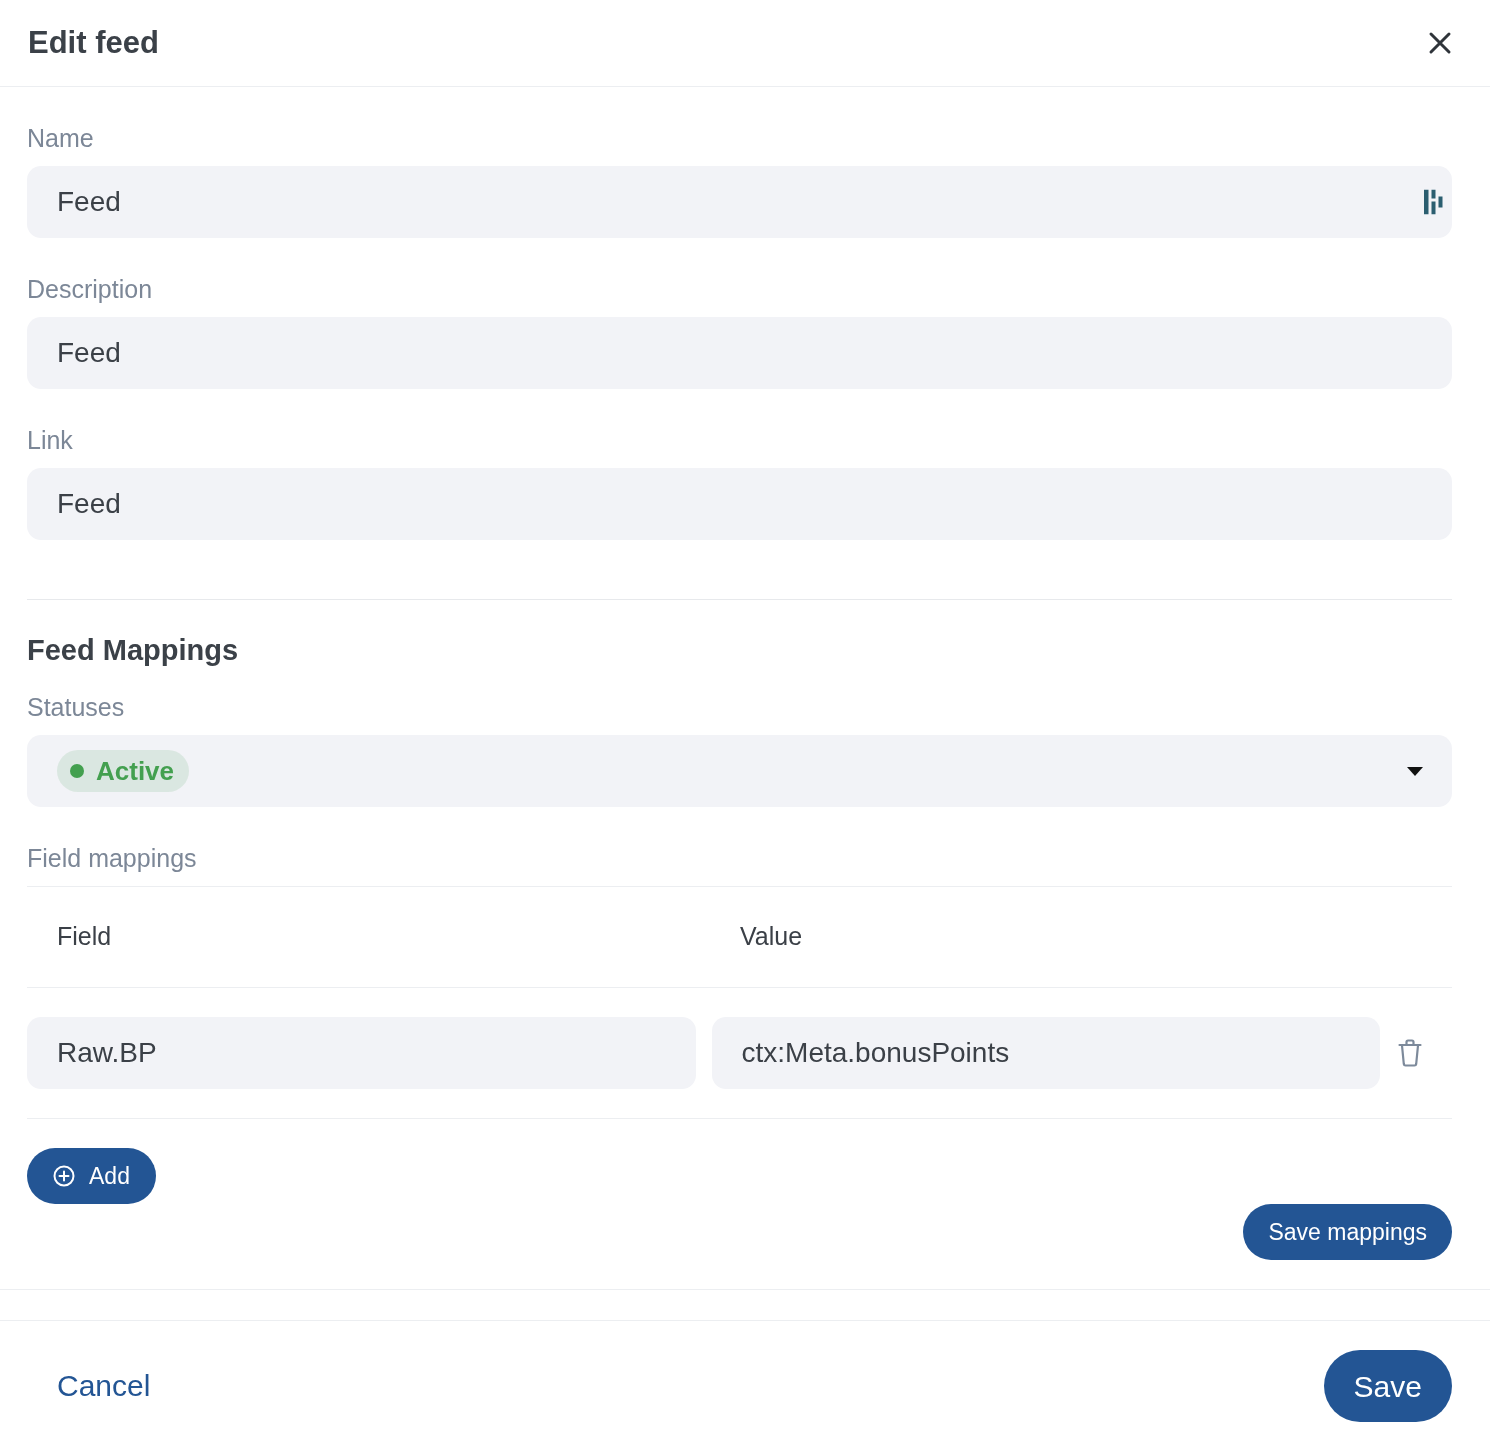 The width and height of the screenshot is (1490, 1434). What do you see at coordinates (1045, 1053) in the screenshot?
I see `value-input: ctx:Meta.bonusPoints` at bounding box center [1045, 1053].